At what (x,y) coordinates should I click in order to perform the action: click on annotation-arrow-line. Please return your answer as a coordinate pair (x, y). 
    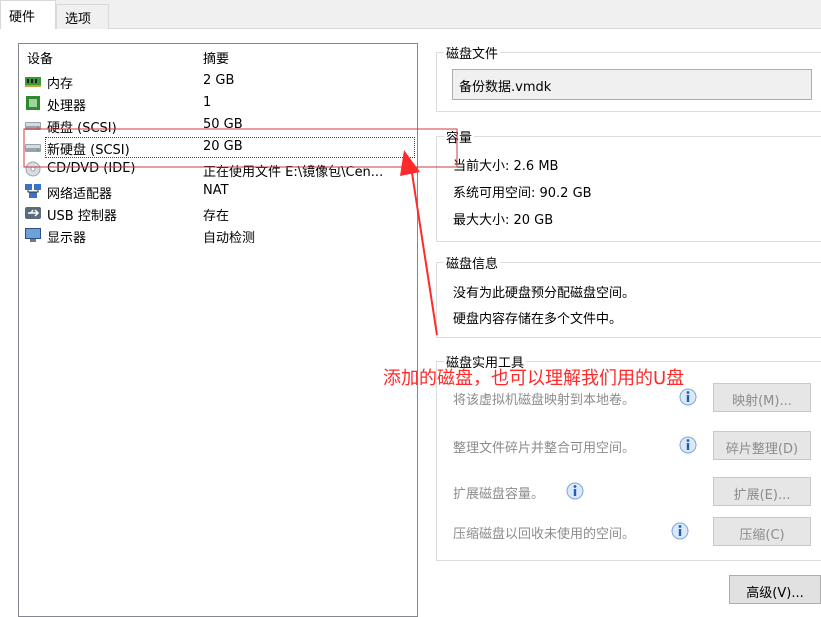
    Looking at the image, I should click on (423, 247).